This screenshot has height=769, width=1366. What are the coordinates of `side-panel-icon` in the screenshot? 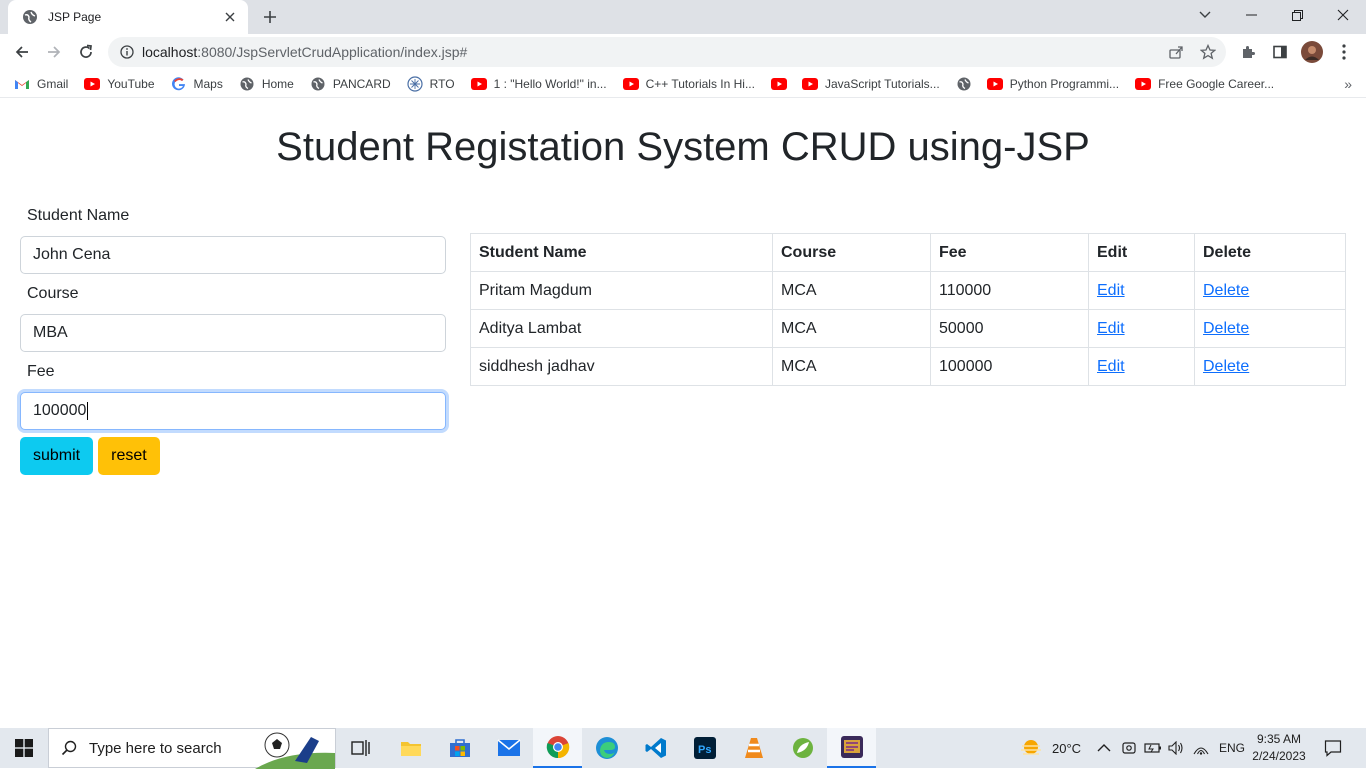 It's located at (1280, 52).